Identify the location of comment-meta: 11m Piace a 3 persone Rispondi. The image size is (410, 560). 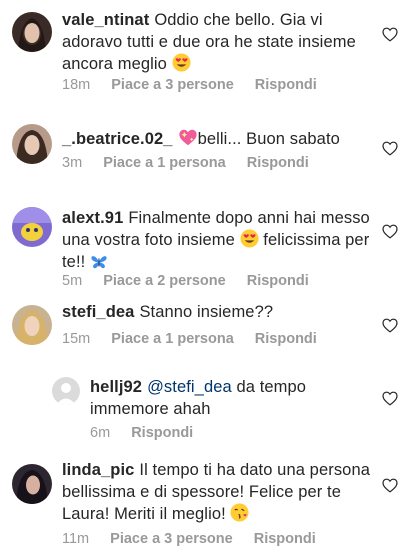
(197, 539).